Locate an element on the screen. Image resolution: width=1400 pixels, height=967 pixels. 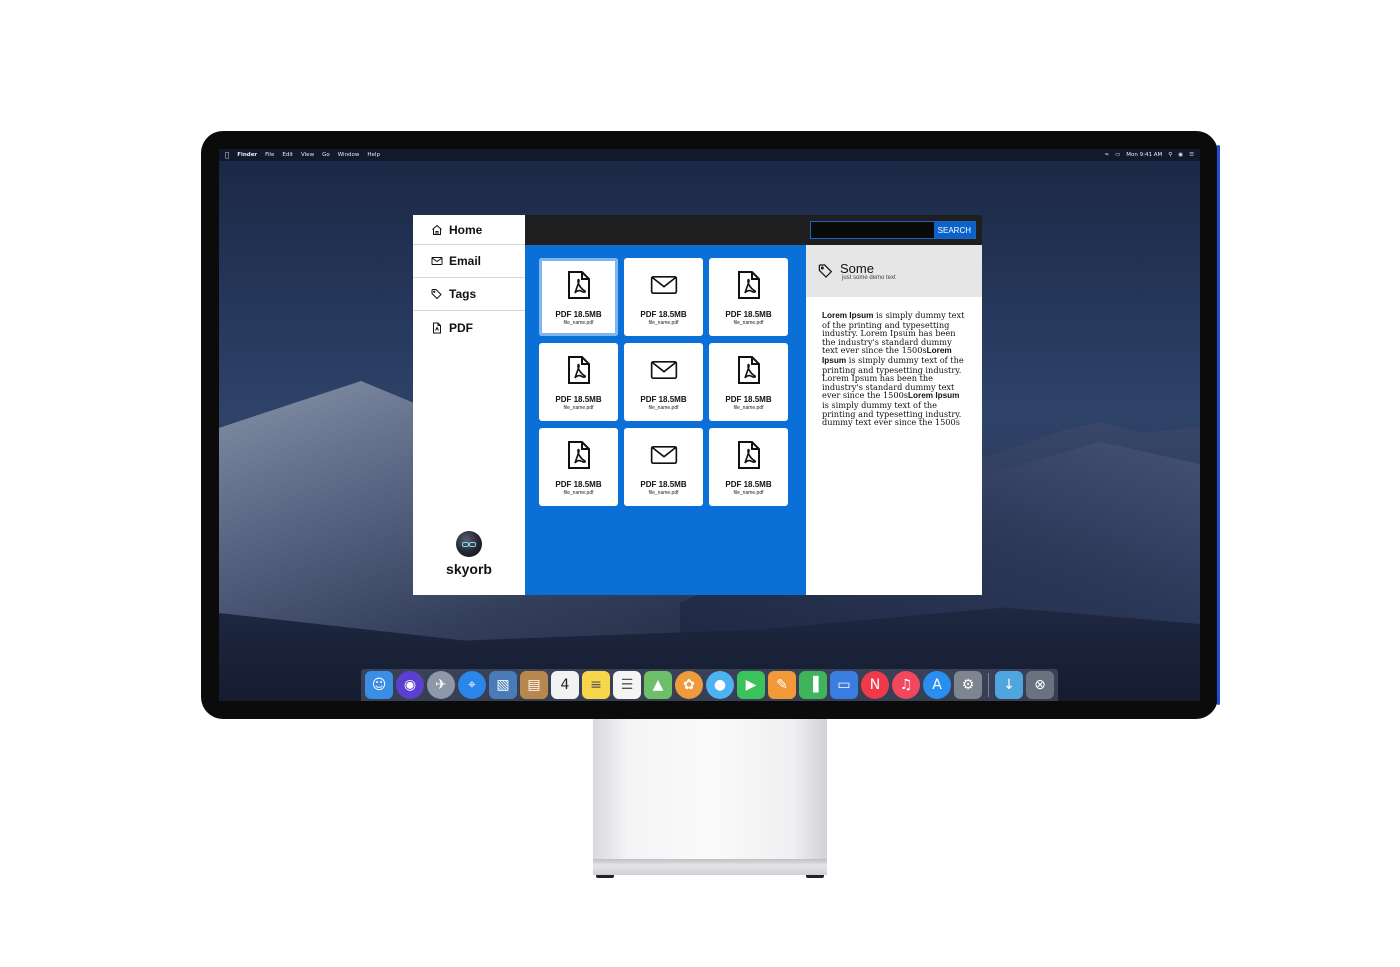
menu-view: View is located at coordinates (307, 155).